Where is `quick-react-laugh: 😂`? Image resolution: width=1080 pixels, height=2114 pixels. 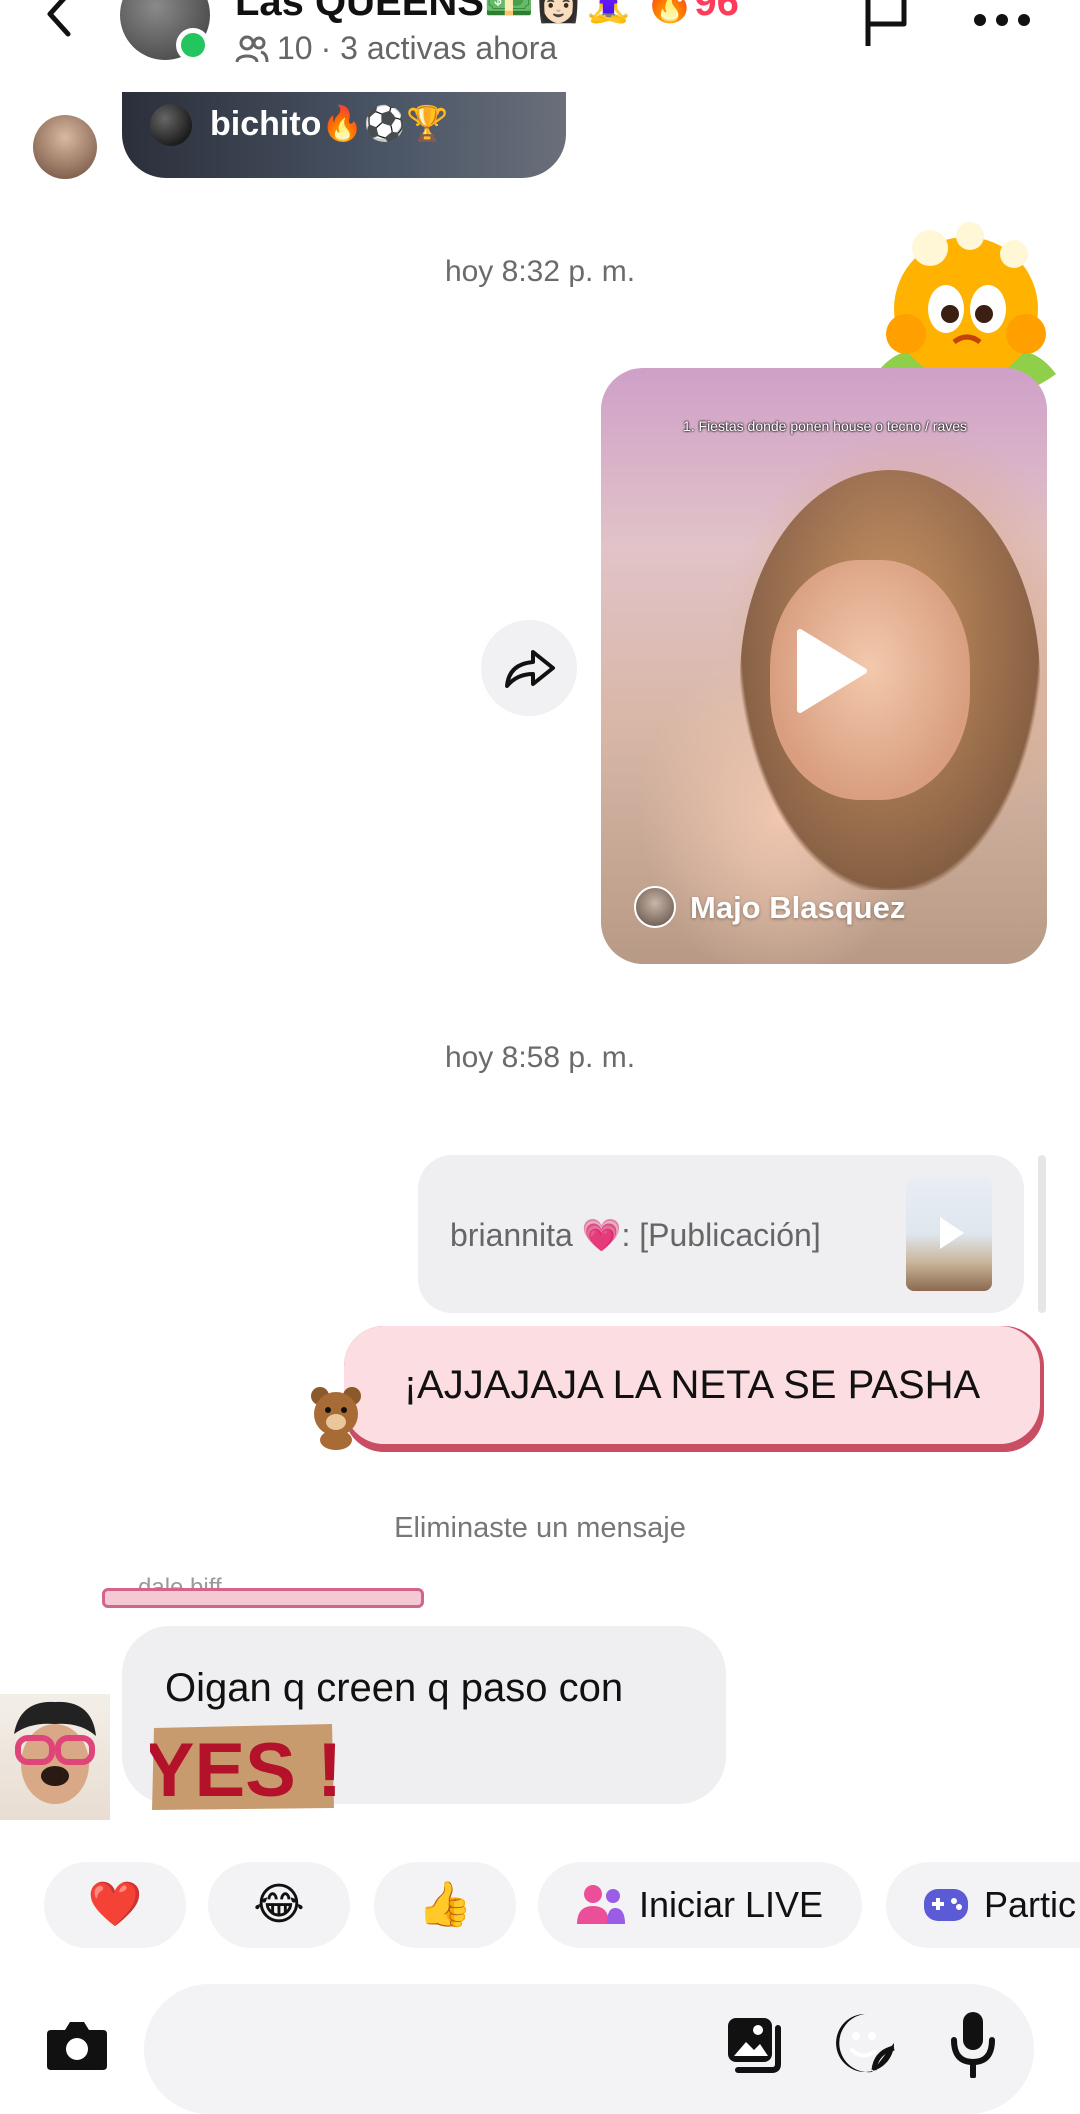
quick-react-laugh: 😂 is located at coordinates (279, 1905).